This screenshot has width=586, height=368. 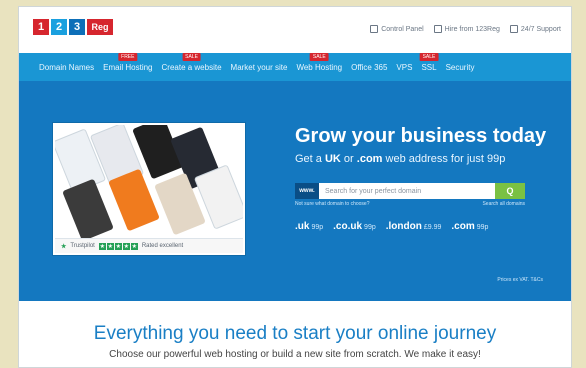 I want to click on trustpilot-rating-text: Rated excellent, so click(x=162, y=246).